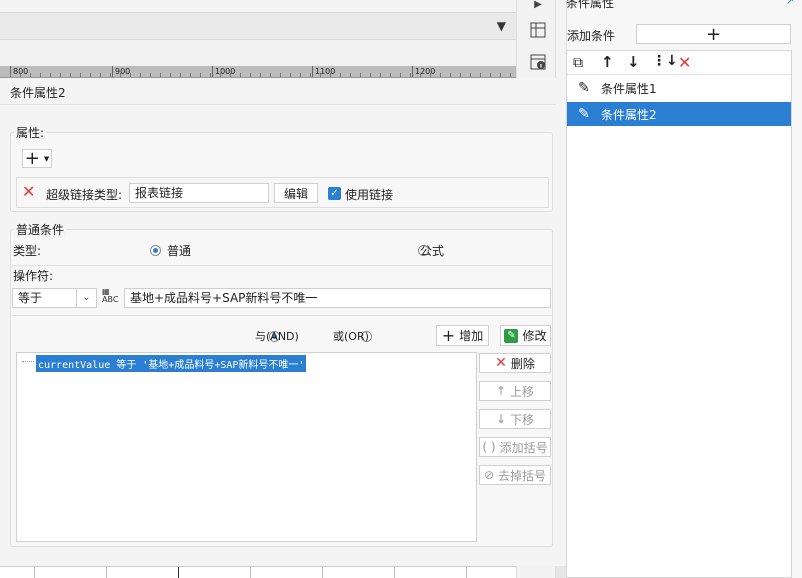 The height and width of the screenshot is (578, 802). What do you see at coordinates (258, 72) in the screenshot?
I see `horizontal-ruler: 800 900 1000 1100 1200` at bounding box center [258, 72].